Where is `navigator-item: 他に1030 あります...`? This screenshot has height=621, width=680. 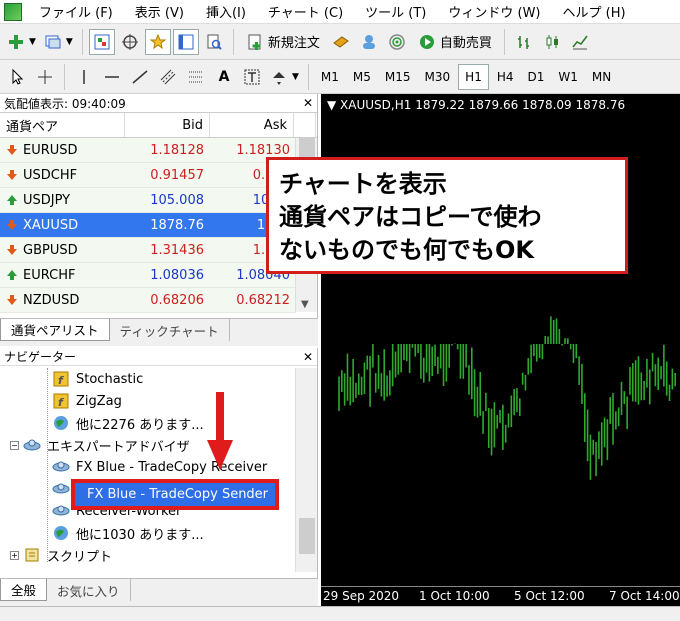
navigator-item: 他に1030 あります... is located at coordinates (148, 533).